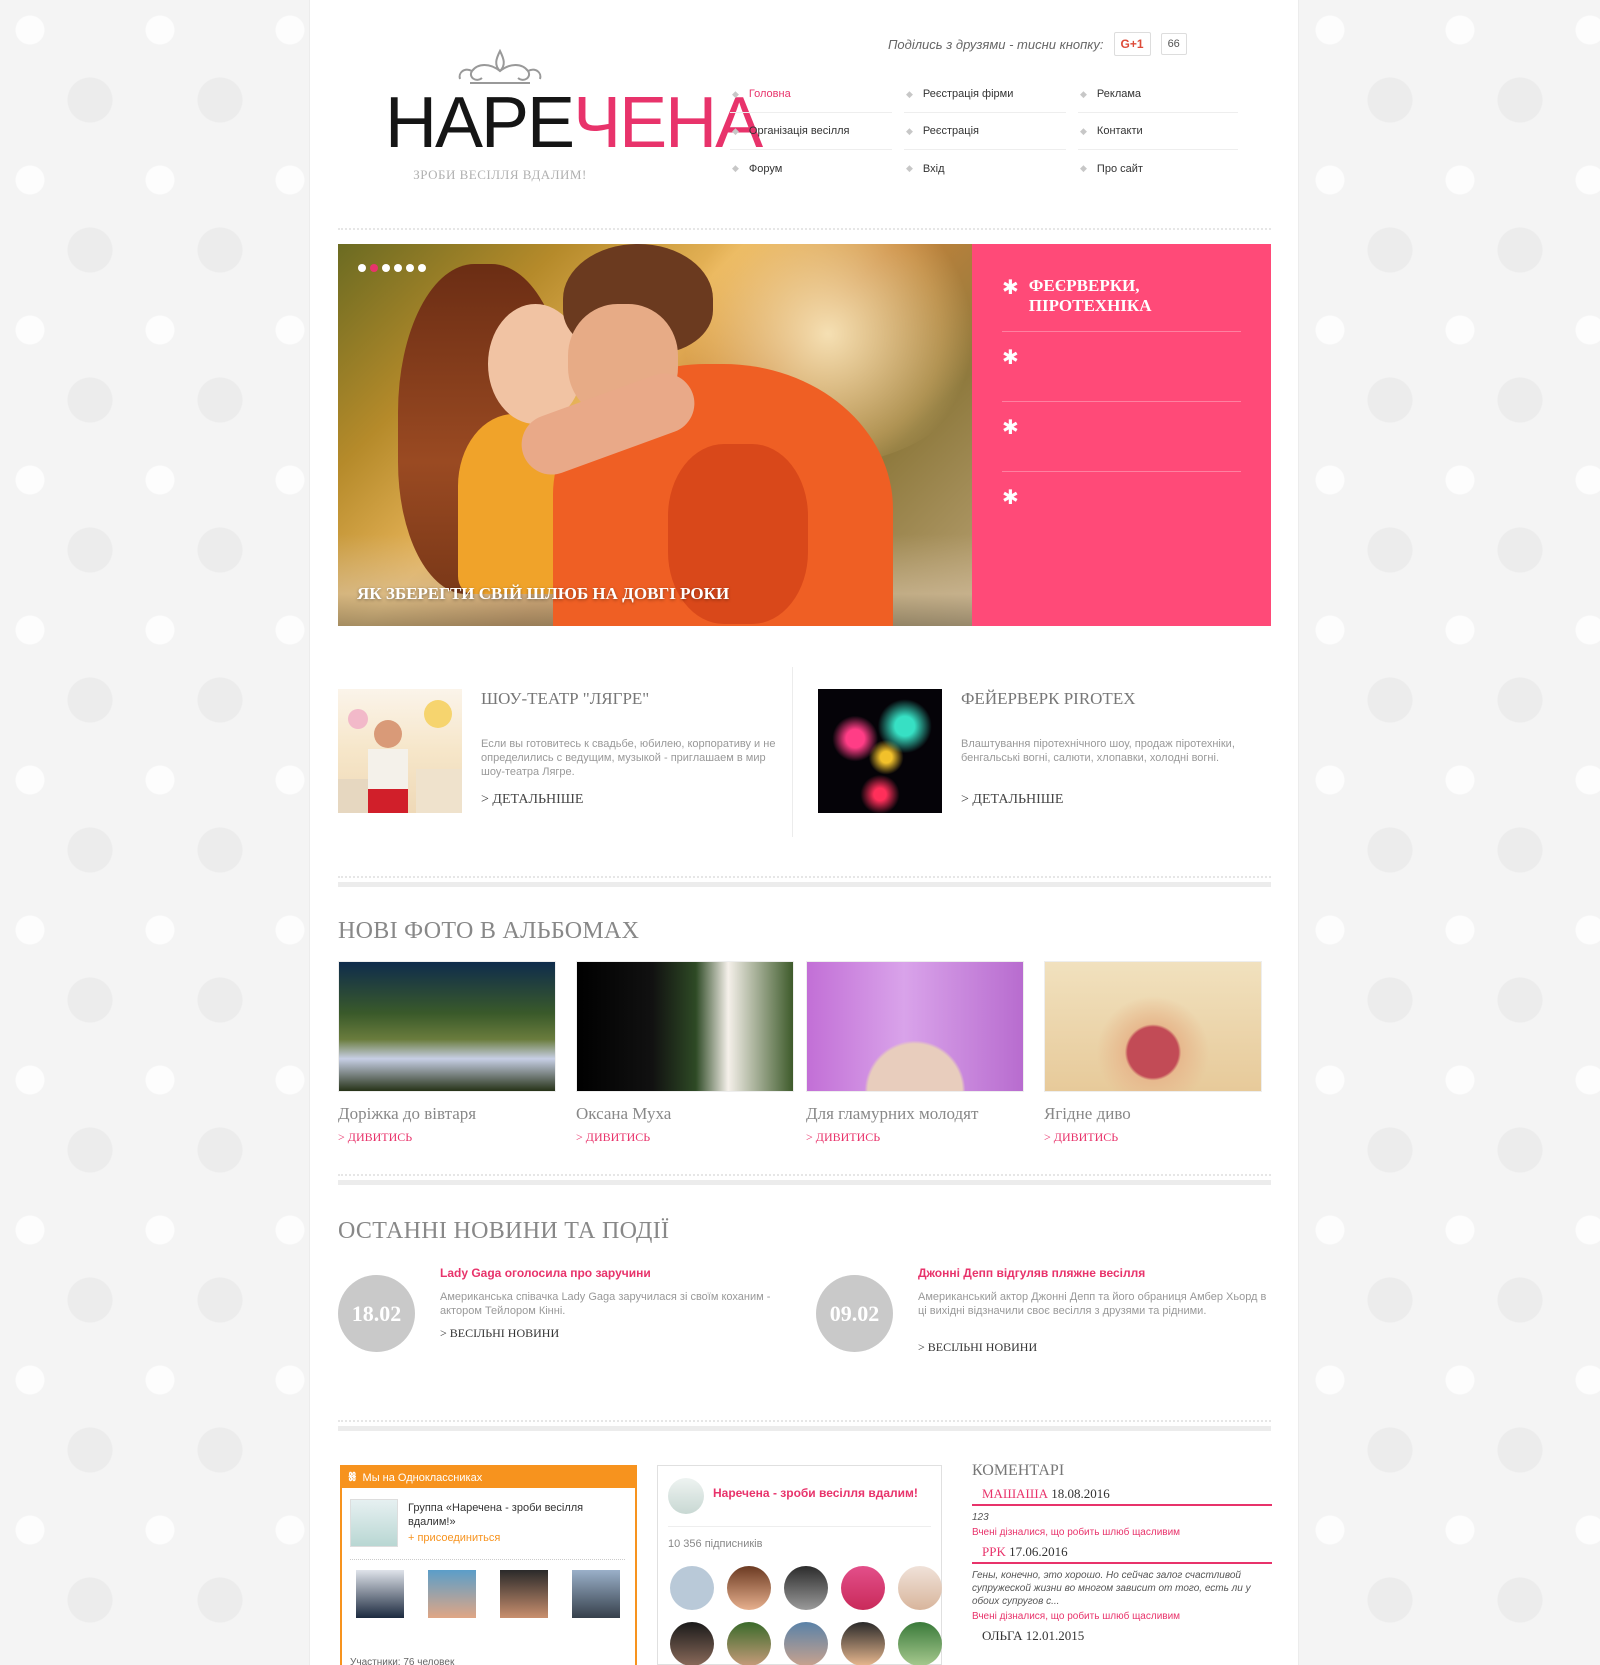  What do you see at coordinates (1018, 1470) in the screenshot?
I see `comments-title: КОМЕНТАРІ` at bounding box center [1018, 1470].